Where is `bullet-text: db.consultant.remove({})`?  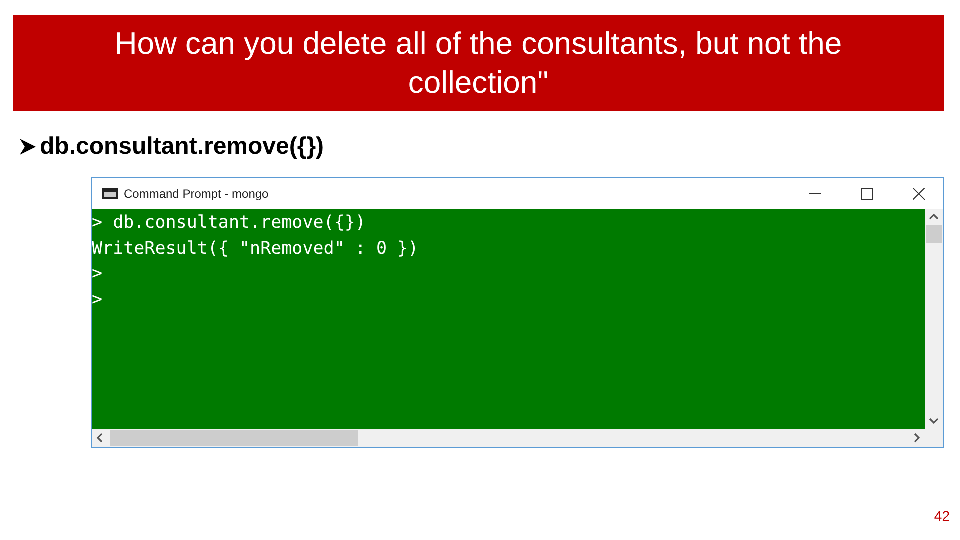 bullet-text: db.consultant.remove({}) is located at coordinates (182, 147).